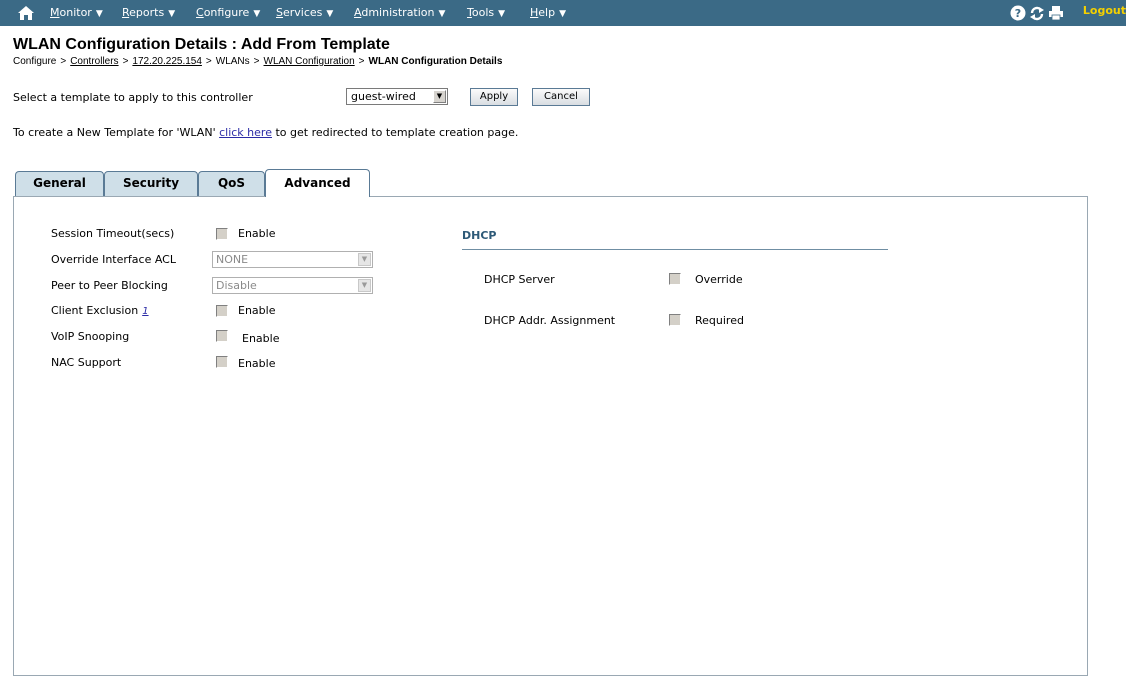 The width and height of the screenshot is (1126, 676). I want to click on session-timeout-checkbox, so click(222, 234).